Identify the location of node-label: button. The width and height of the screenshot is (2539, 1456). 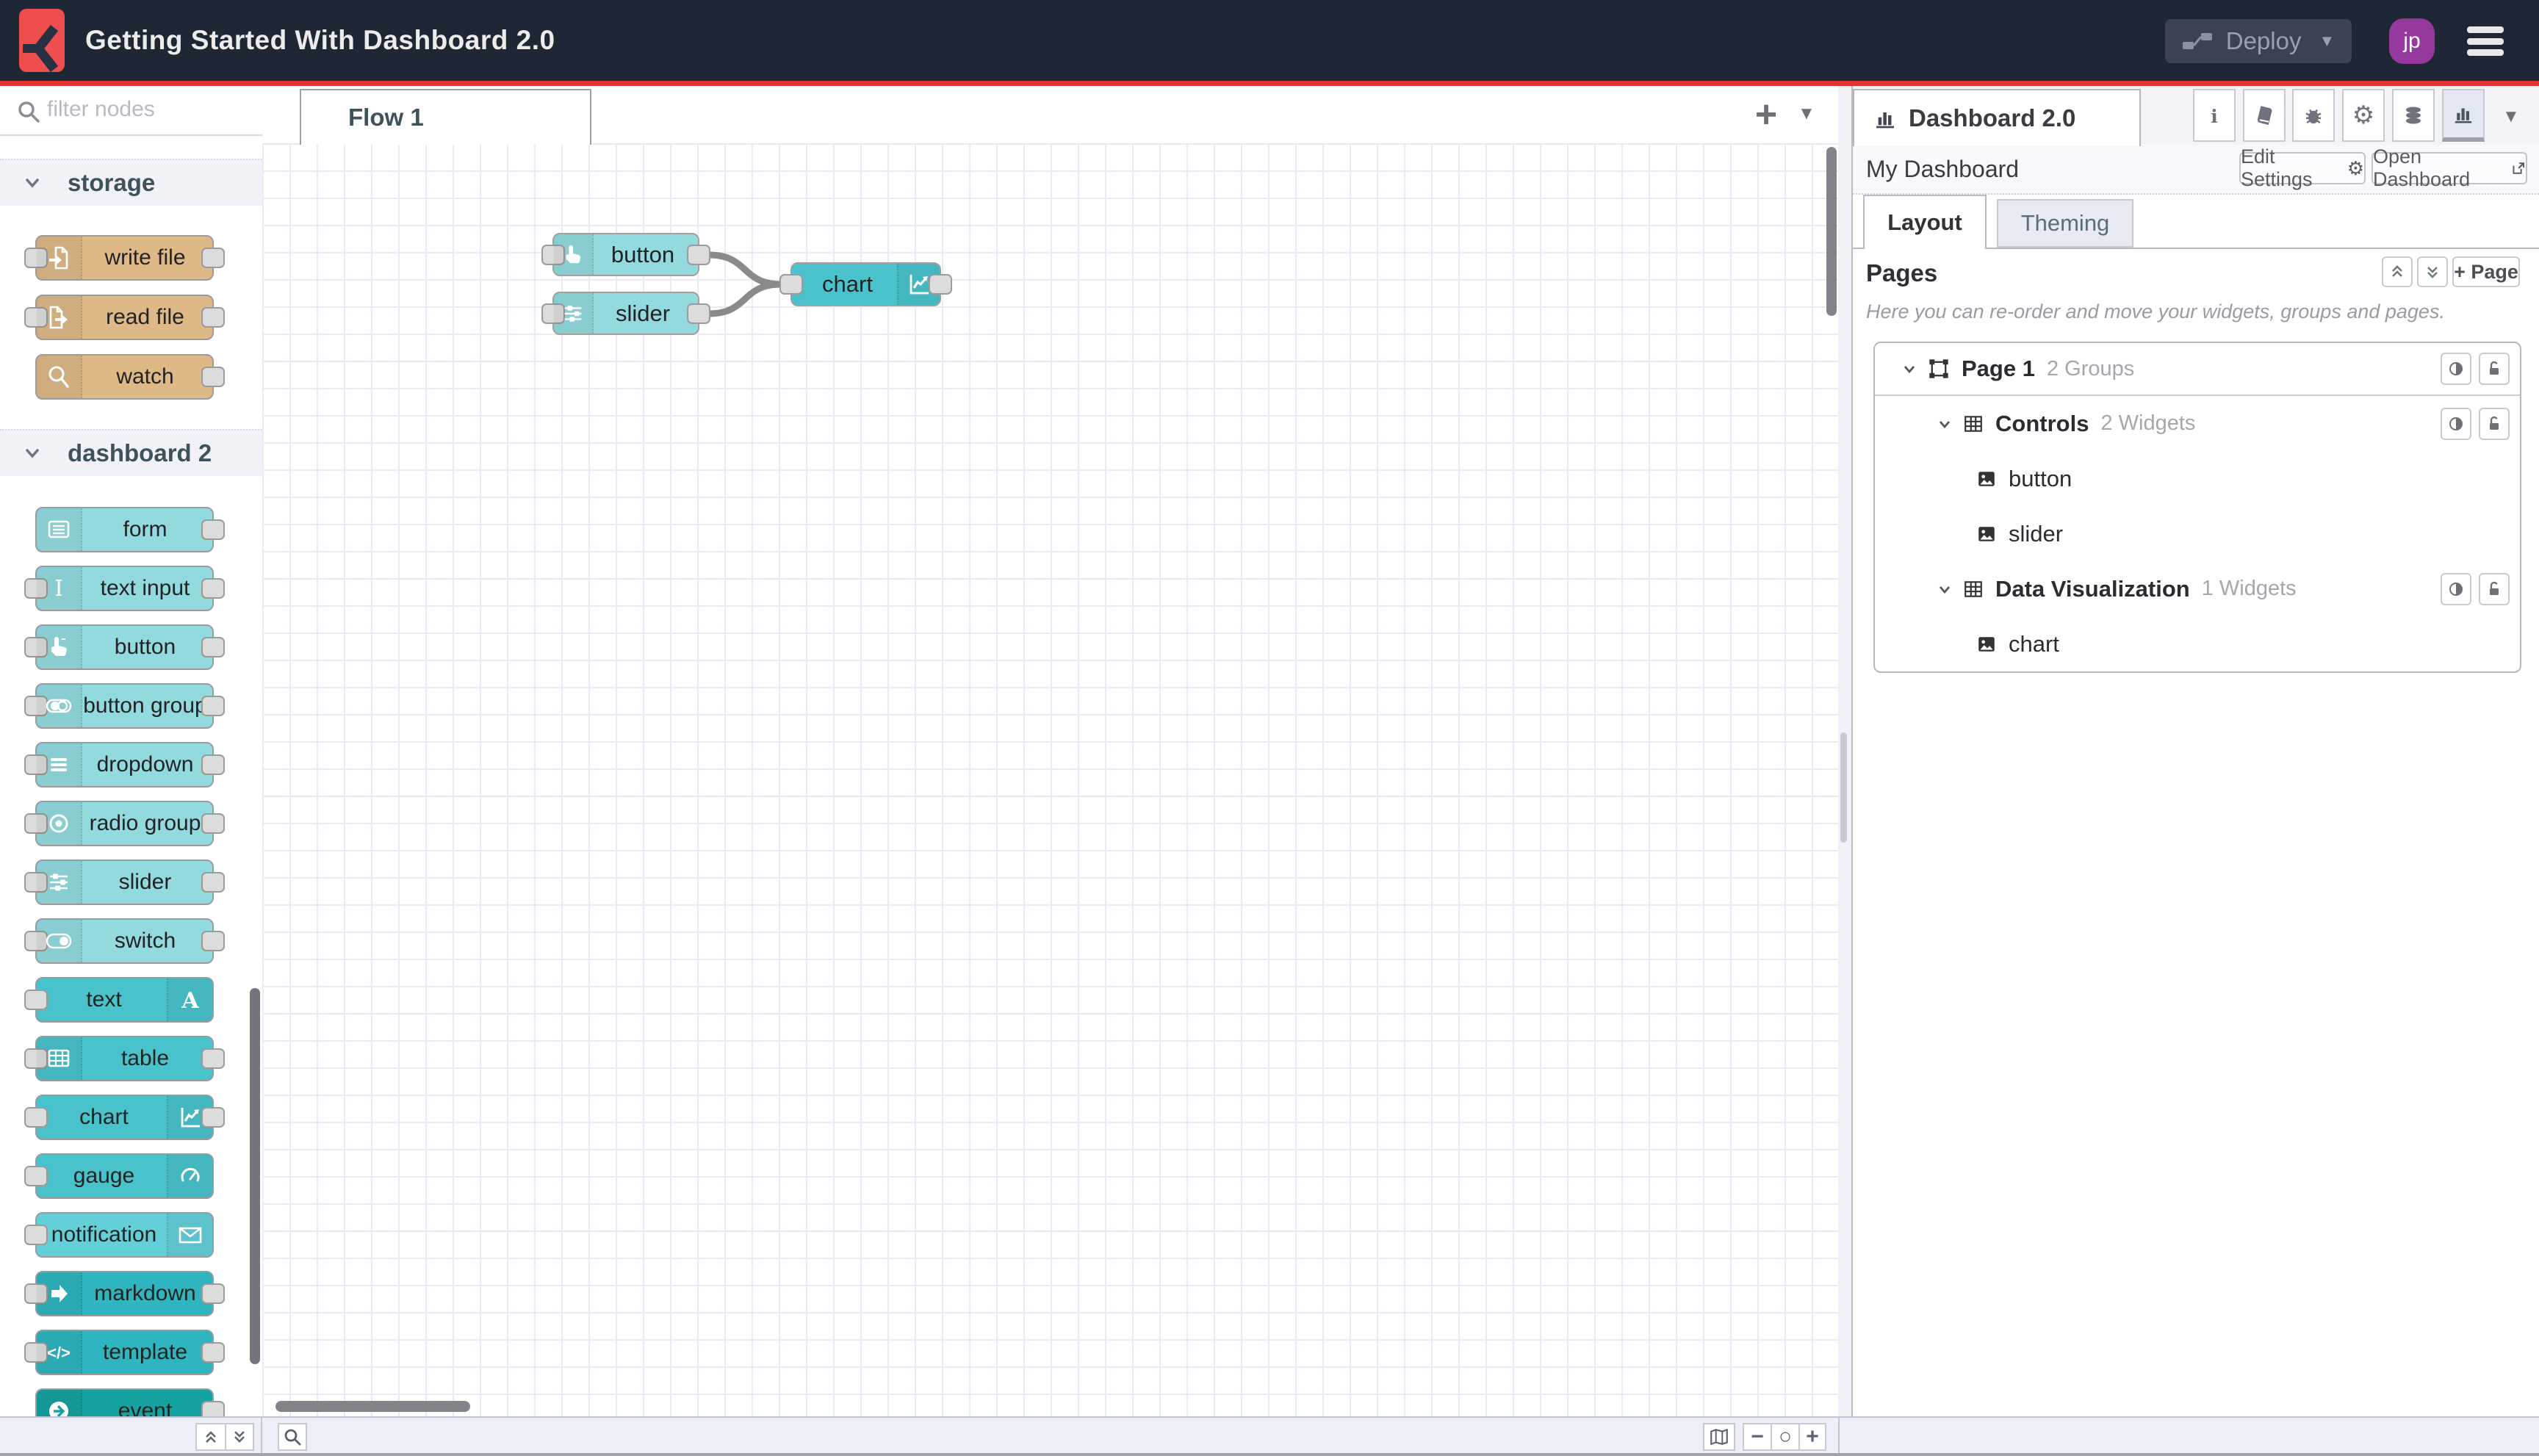
(643, 254).